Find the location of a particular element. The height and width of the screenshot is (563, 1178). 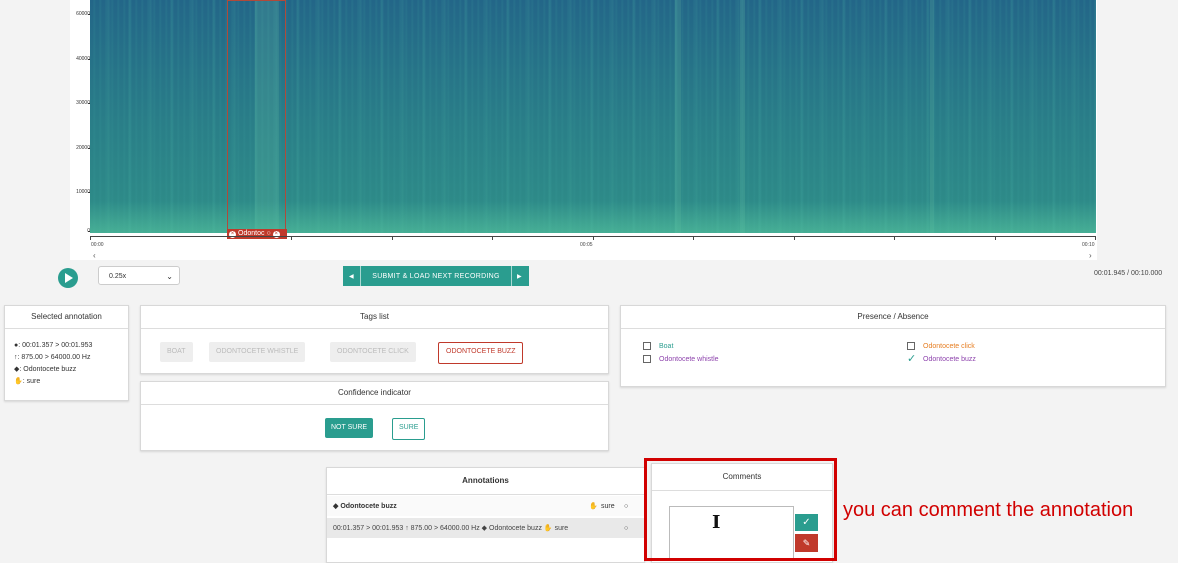

selected-freq: : 875.00 > 64000.00 Hz is located at coordinates (54, 357).